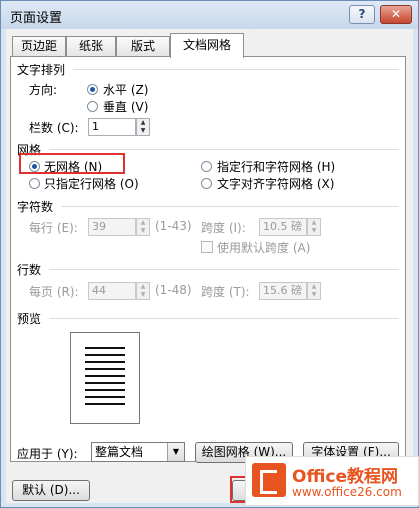 The height and width of the screenshot is (508, 419). I want to click on window-title: 页面设置, so click(36, 18).